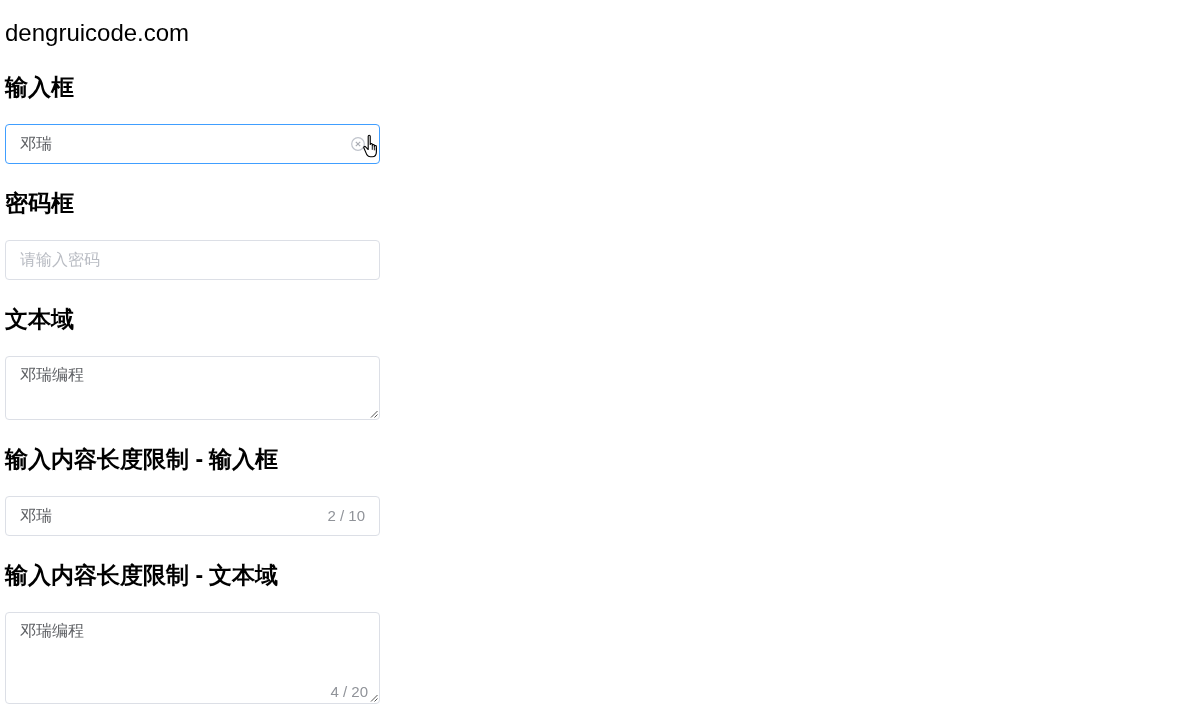  What do you see at coordinates (192, 388) in the screenshot?
I see `textarea-field: 邓瑞编程` at bounding box center [192, 388].